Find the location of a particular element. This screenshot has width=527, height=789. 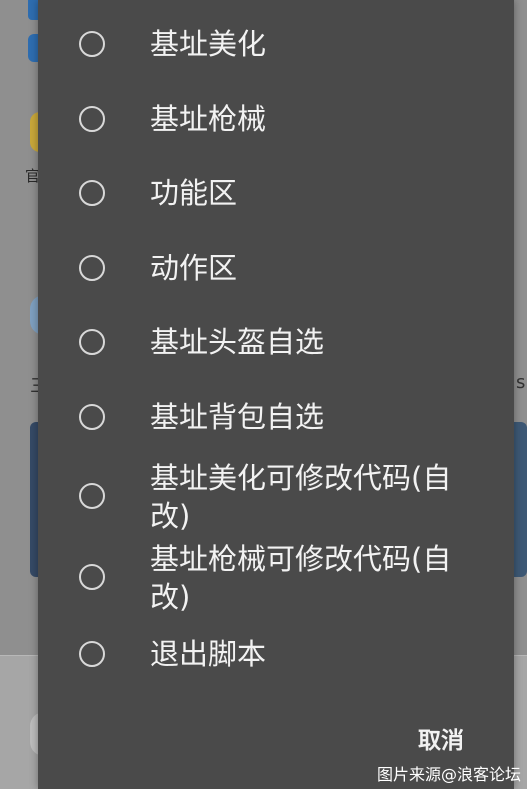

option-item-exit-script: 退出脚本 is located at coordinates (276, 654).